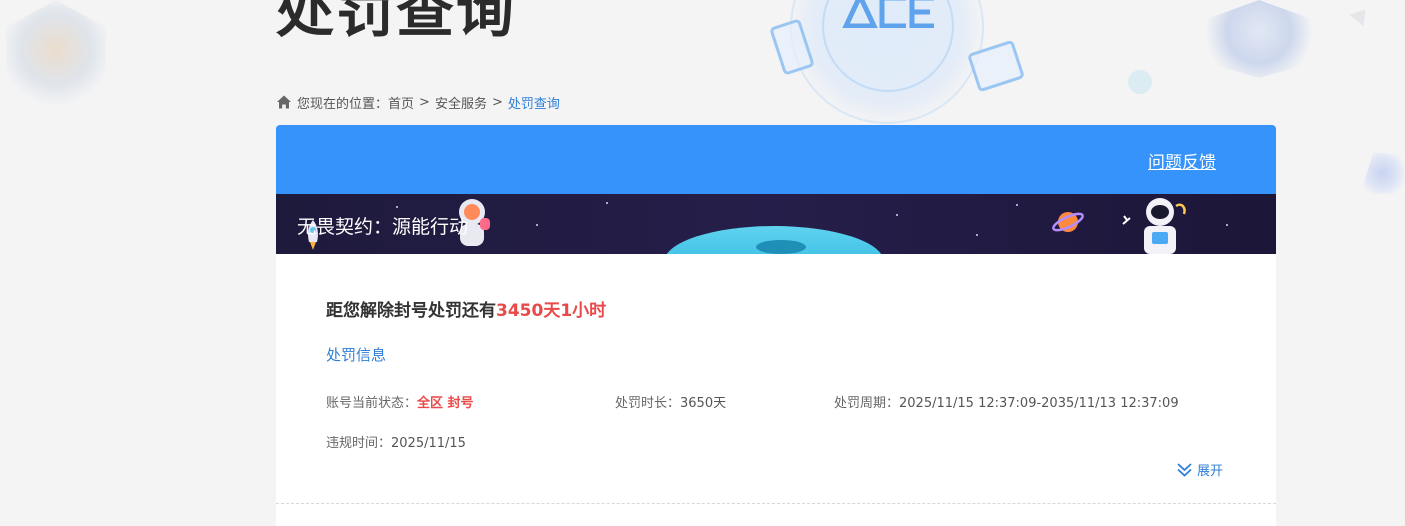 The width and height of the screenshot is (1405, 526). I want to click on account-status: 账号当前状态：全区 封号, so click(400, 401).